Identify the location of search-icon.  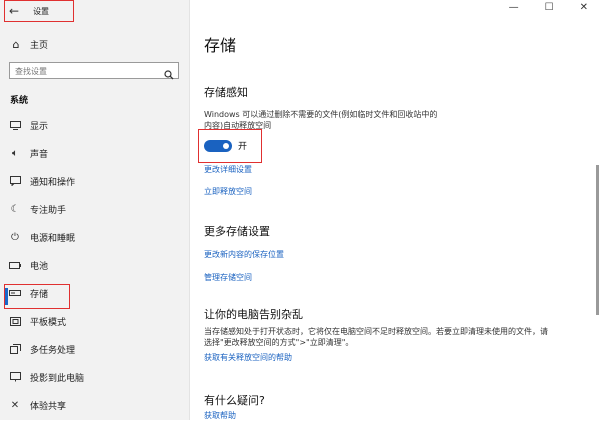
(169, 74).